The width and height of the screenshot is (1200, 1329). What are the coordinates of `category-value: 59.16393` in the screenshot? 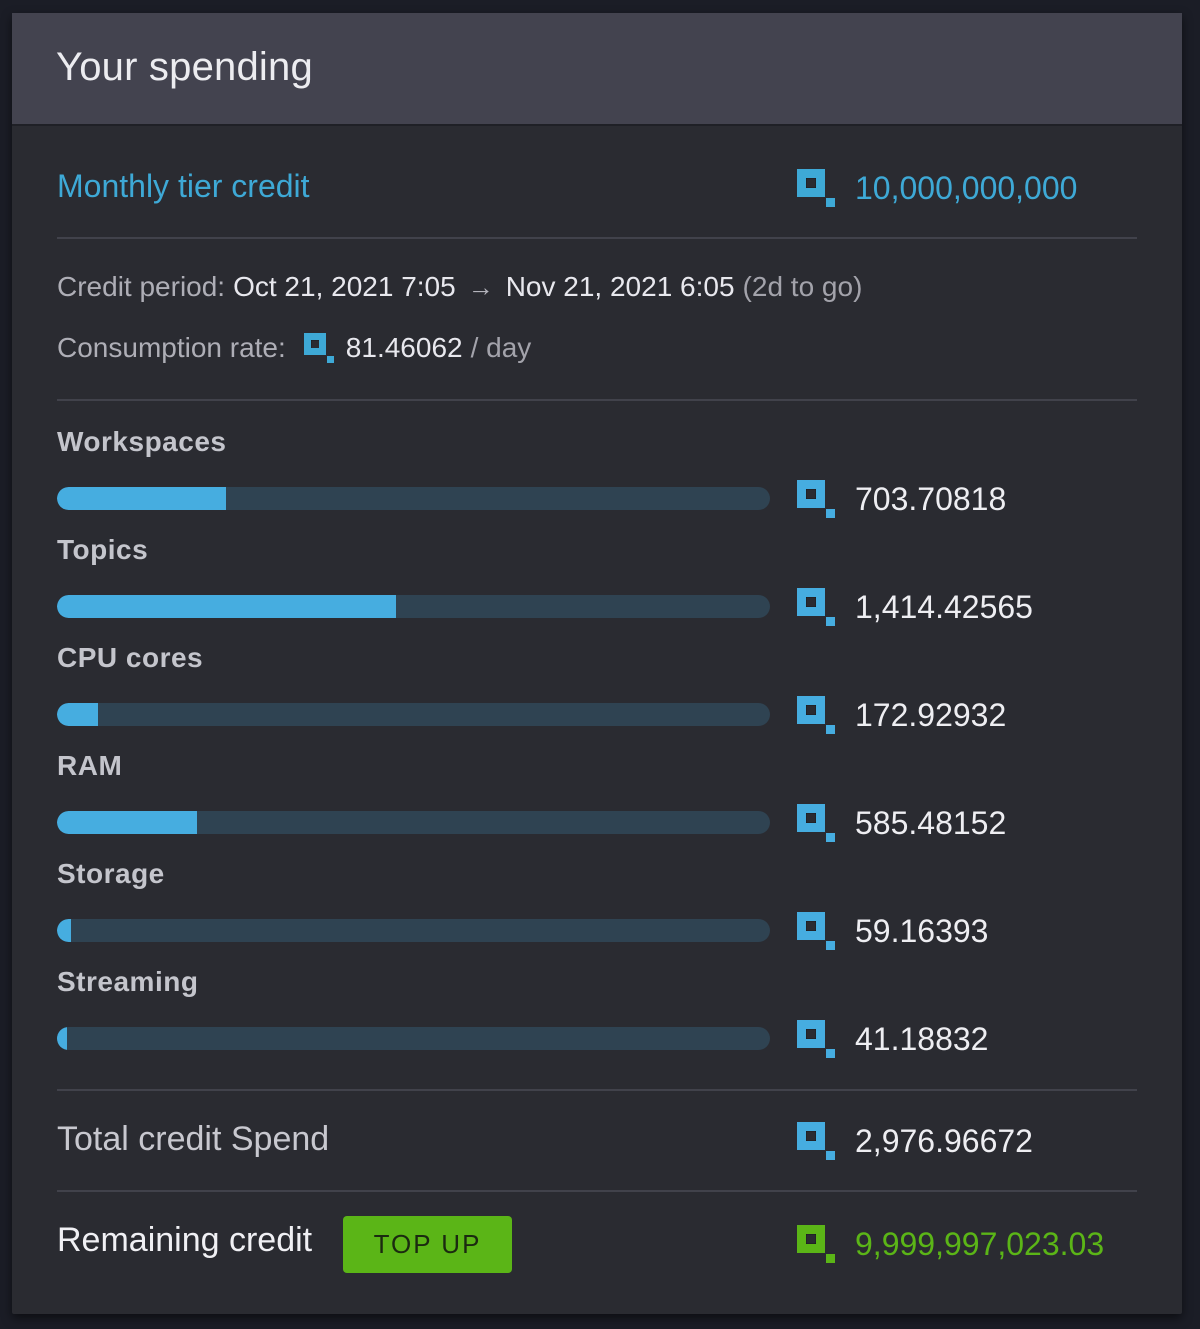 It's located at (892, 931).